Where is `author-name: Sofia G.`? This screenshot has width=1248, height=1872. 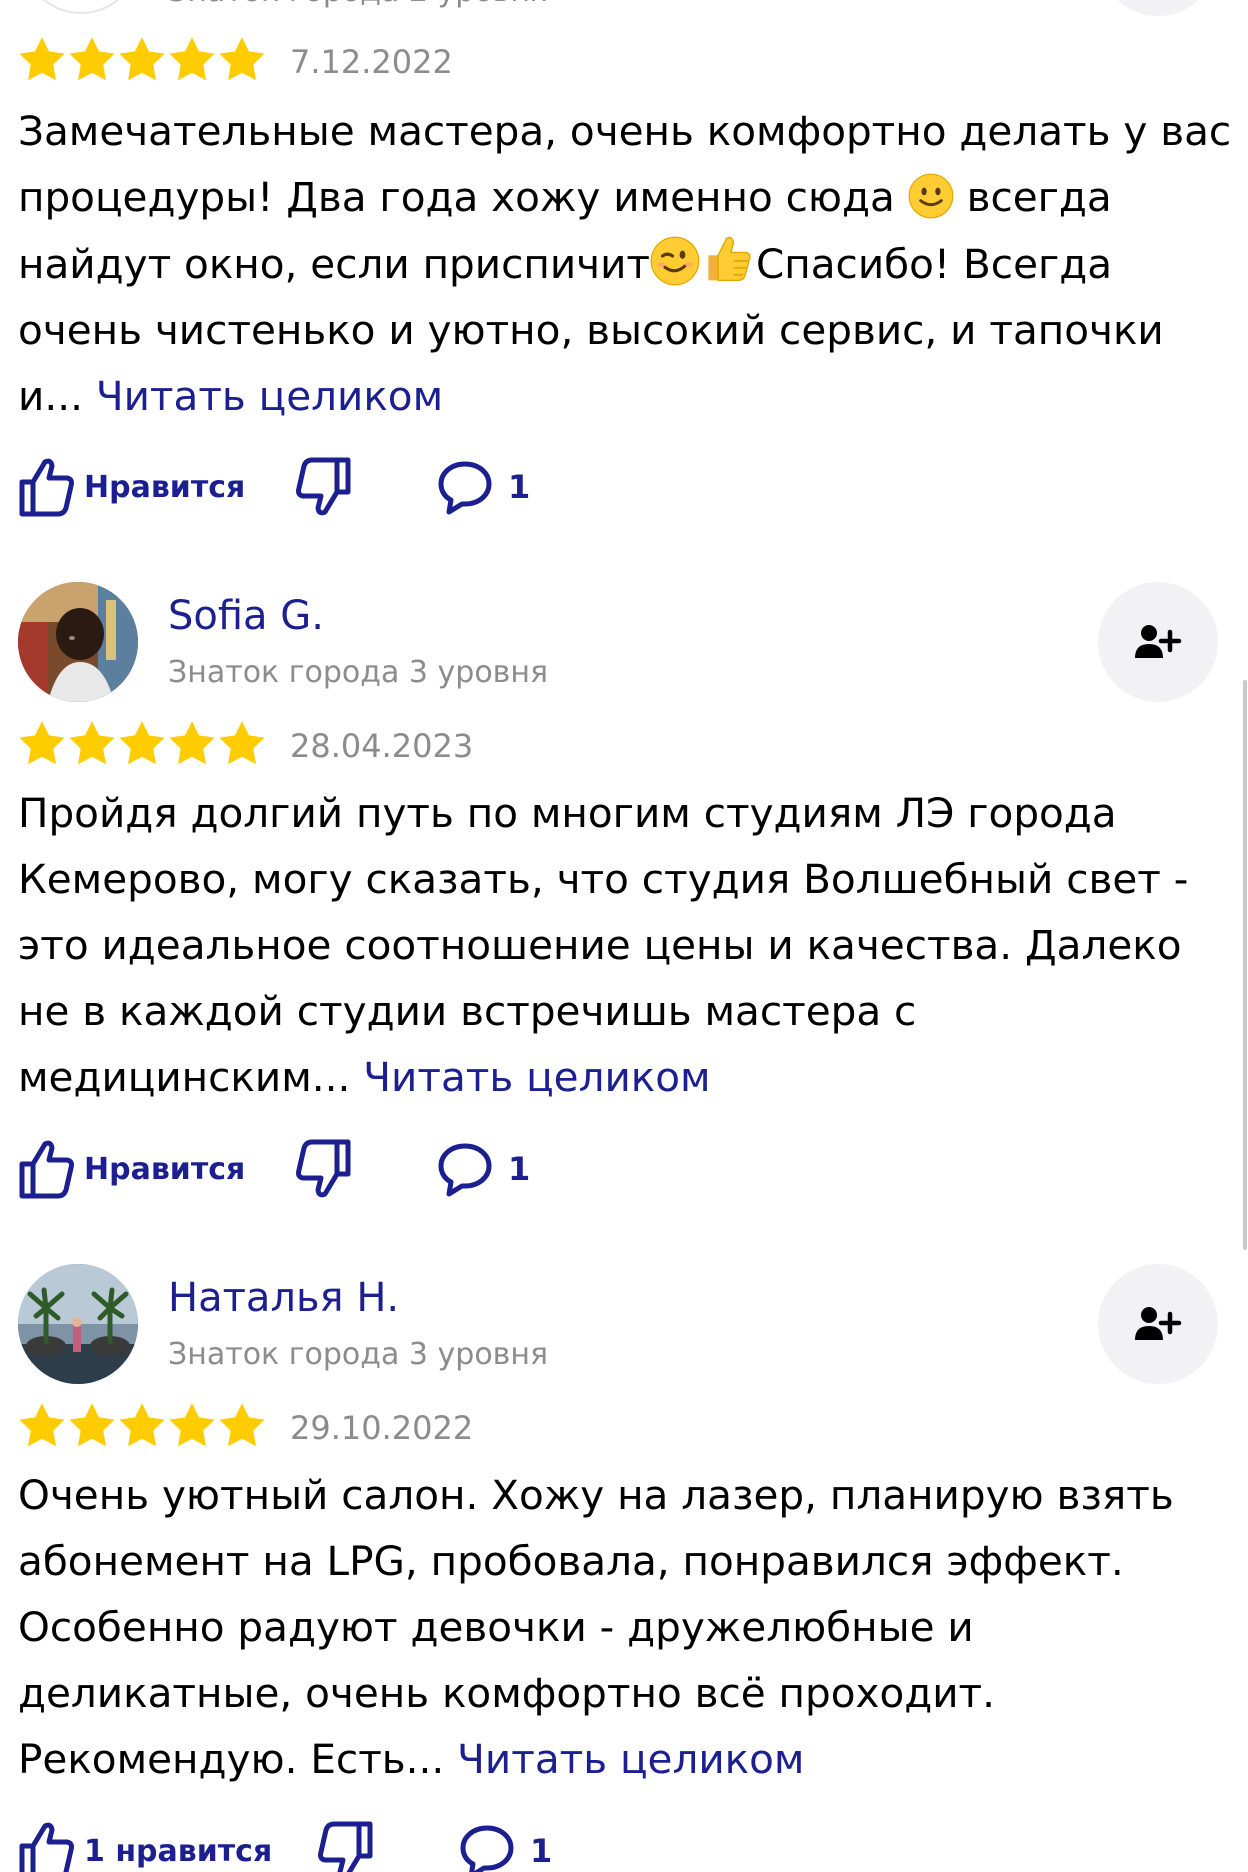
author-name: Sofia G. is located at coordinates (246, 616).